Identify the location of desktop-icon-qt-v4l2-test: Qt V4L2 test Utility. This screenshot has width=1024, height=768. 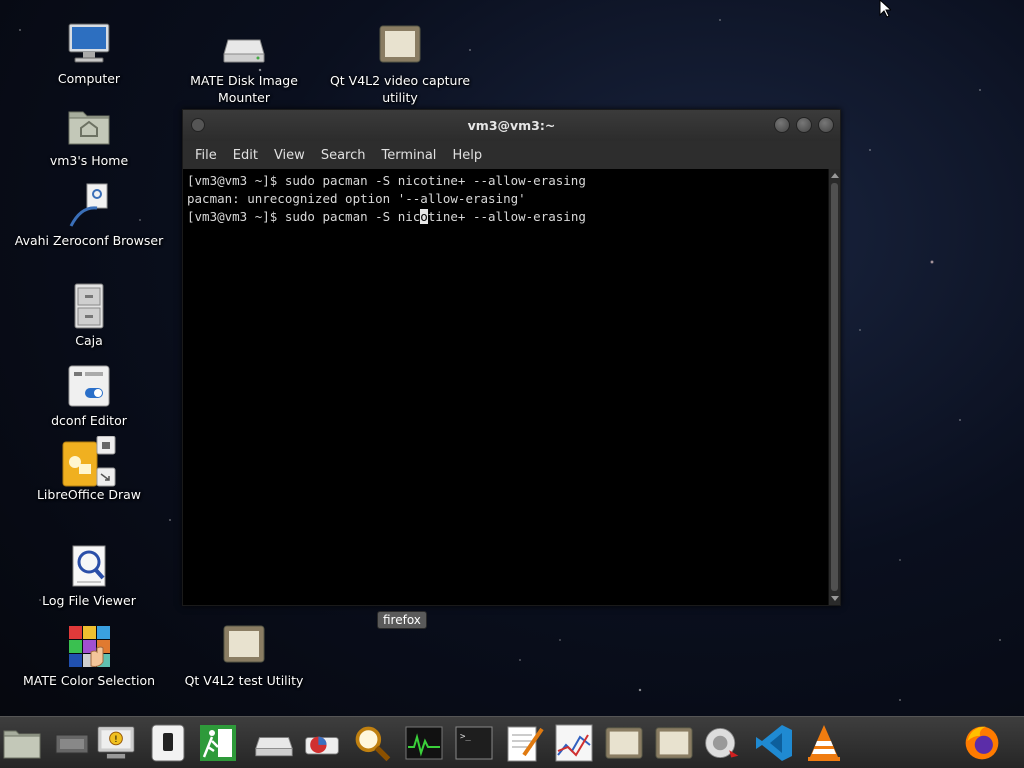
(244, 655).